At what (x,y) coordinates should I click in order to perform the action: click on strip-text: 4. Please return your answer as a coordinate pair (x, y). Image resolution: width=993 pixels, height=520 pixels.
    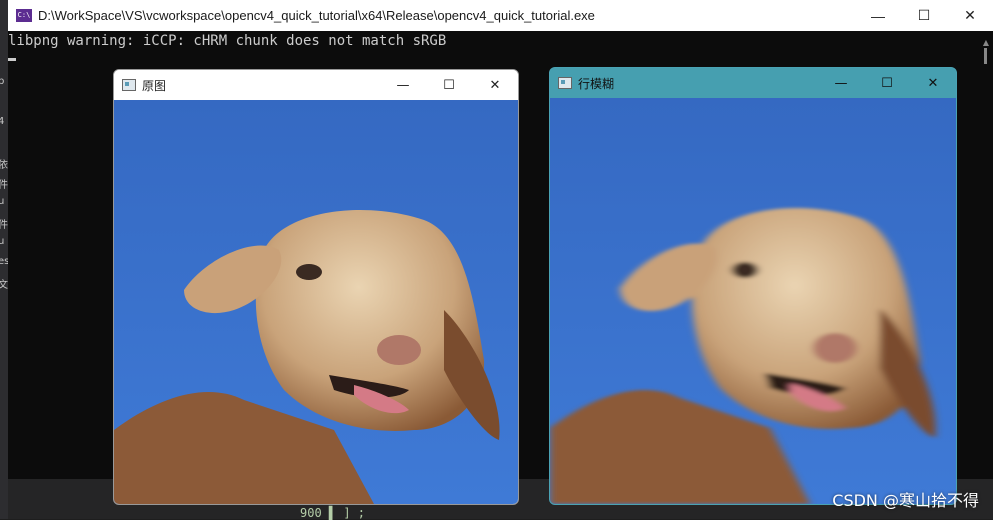
    Looking at the image, I should click on (2, 121).